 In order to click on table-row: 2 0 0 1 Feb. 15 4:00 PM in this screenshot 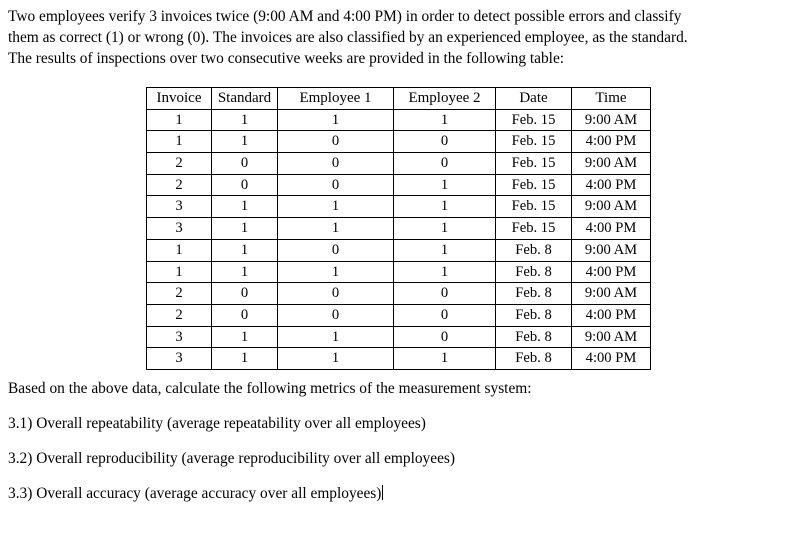, I will do `click(398, 185)`.